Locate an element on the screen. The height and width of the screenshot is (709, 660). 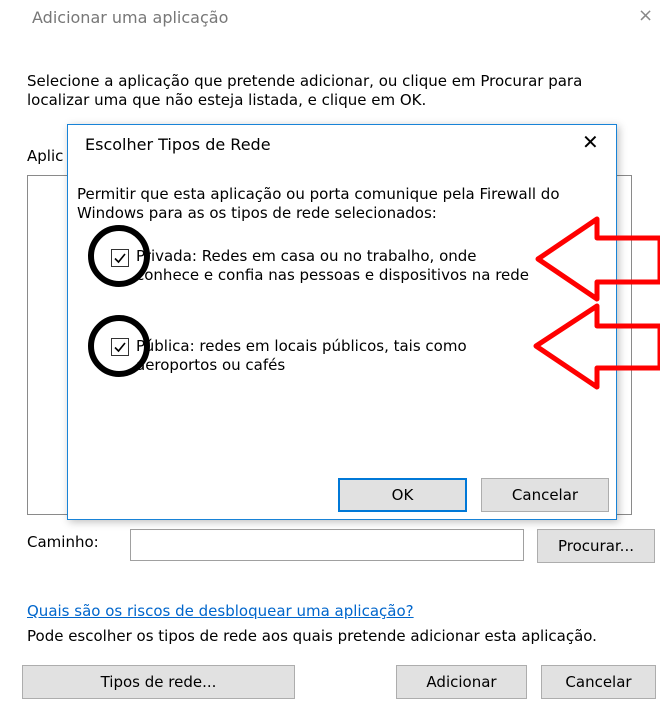
private-checkbox is located at coordinates (120, 258).